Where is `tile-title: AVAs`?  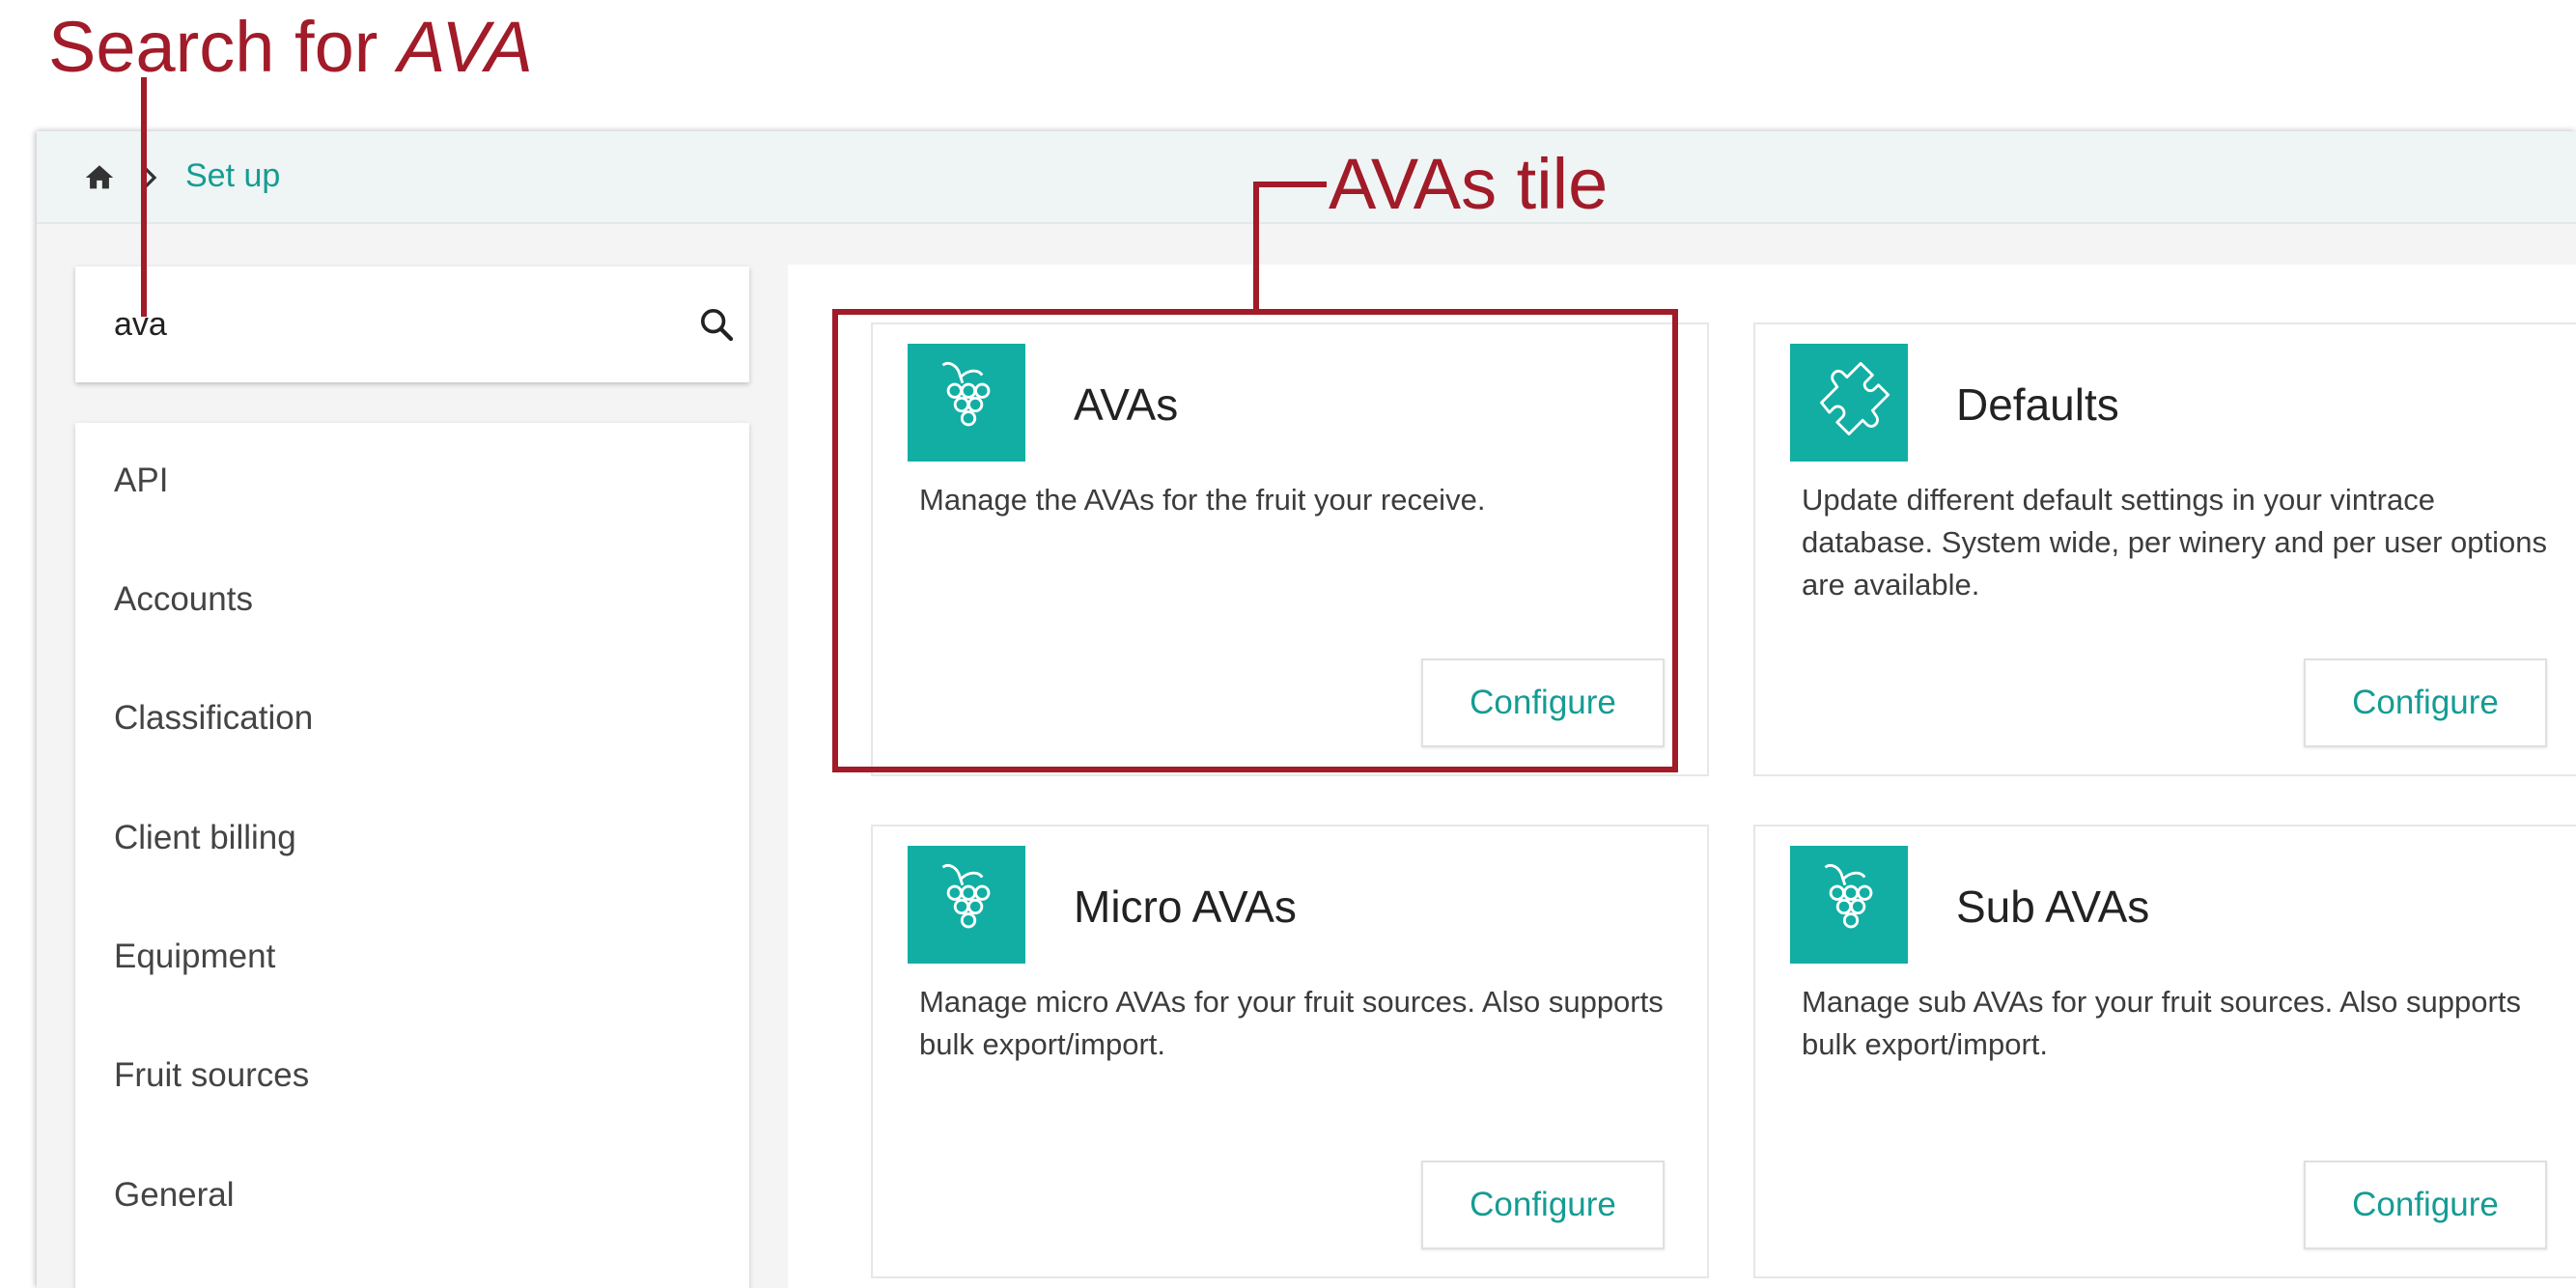 tile-title: AVAs is located at coordinates (1126, 405).